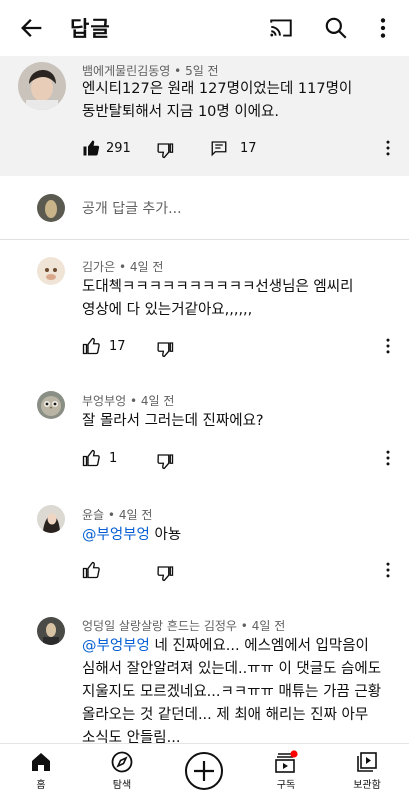 The image size is (409, 800). Describe the element at coordinates (248, 148) in the screenshot. I see `reply-count: 17` at that location.